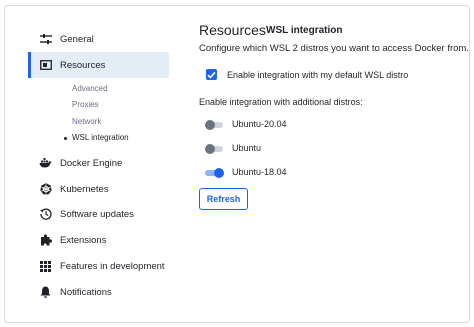 The height and width of the screenshot is (327, 474). What do you see at coordinates (304, 30) in the screenshot?
I see `tab-wsl-integration: WSL integration` at bounding box center [304, 30].